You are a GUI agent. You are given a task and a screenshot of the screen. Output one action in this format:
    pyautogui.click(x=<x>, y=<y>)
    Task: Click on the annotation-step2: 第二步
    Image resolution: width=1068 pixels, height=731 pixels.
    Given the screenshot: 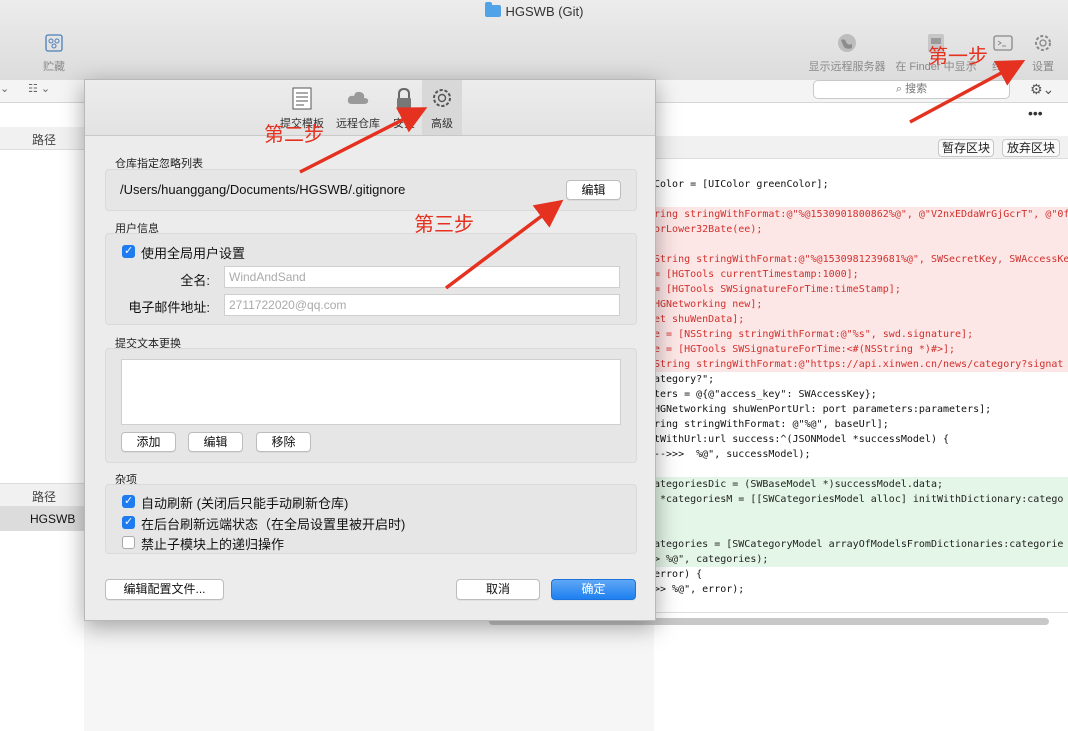 What is the action you would take?
    pyautogui.click(x=294, y=135)
    